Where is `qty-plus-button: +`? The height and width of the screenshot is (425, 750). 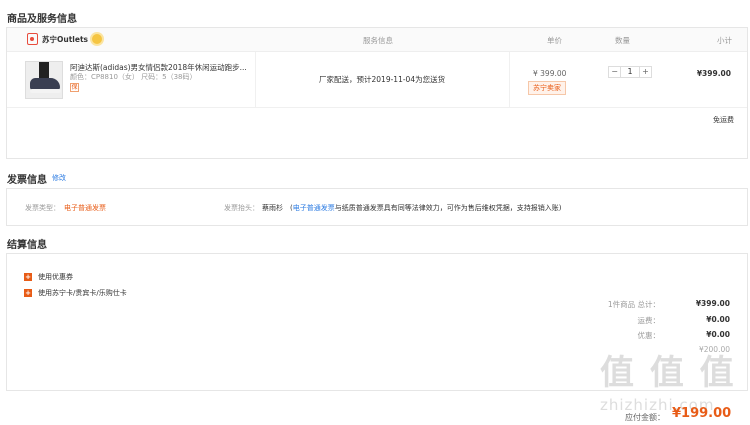
qty-plus-button: + is located at coordinates (645, 72).